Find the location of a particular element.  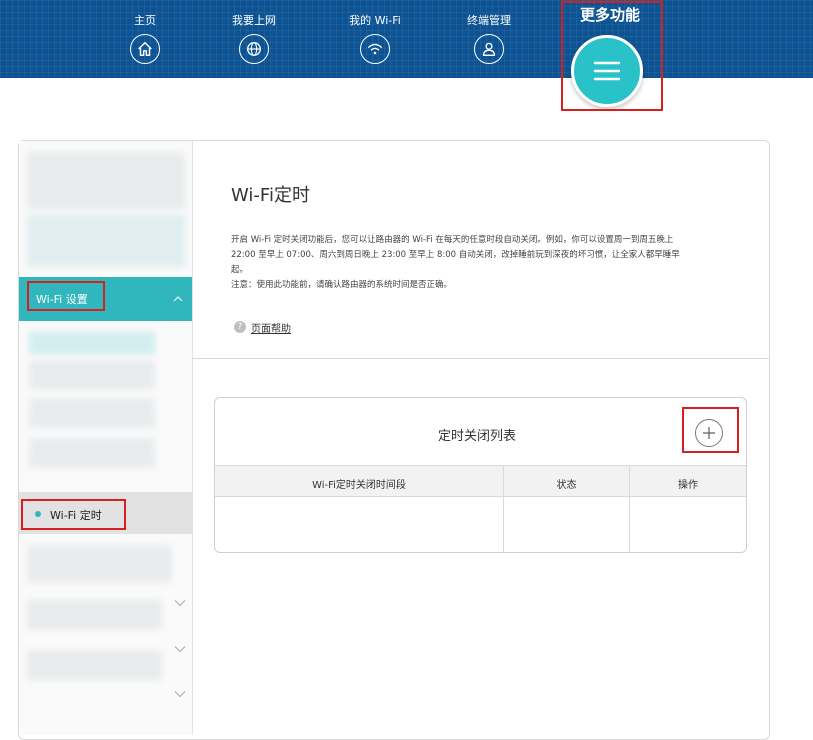

nav-label: 我要上网 is located at coordinates (254, 20).